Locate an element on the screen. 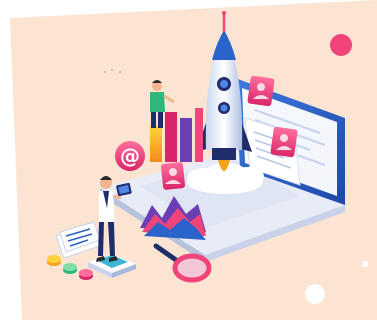  white-dot-large is located at coordinates (315, 294).